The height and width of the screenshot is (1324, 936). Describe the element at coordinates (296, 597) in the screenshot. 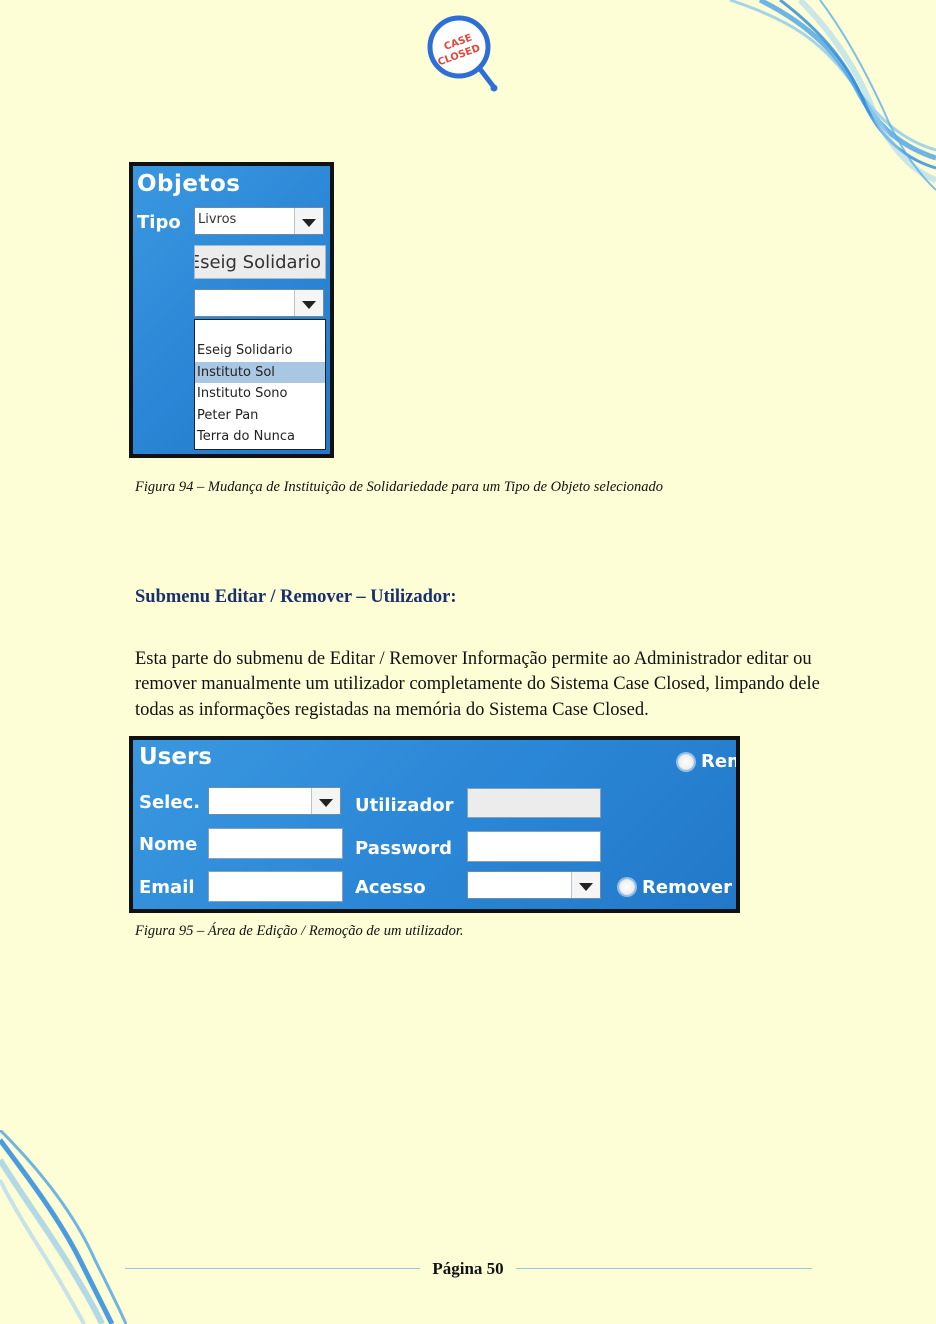

I see `section-heading: Submenu Editar / Remover – Utilizador:` at that location.